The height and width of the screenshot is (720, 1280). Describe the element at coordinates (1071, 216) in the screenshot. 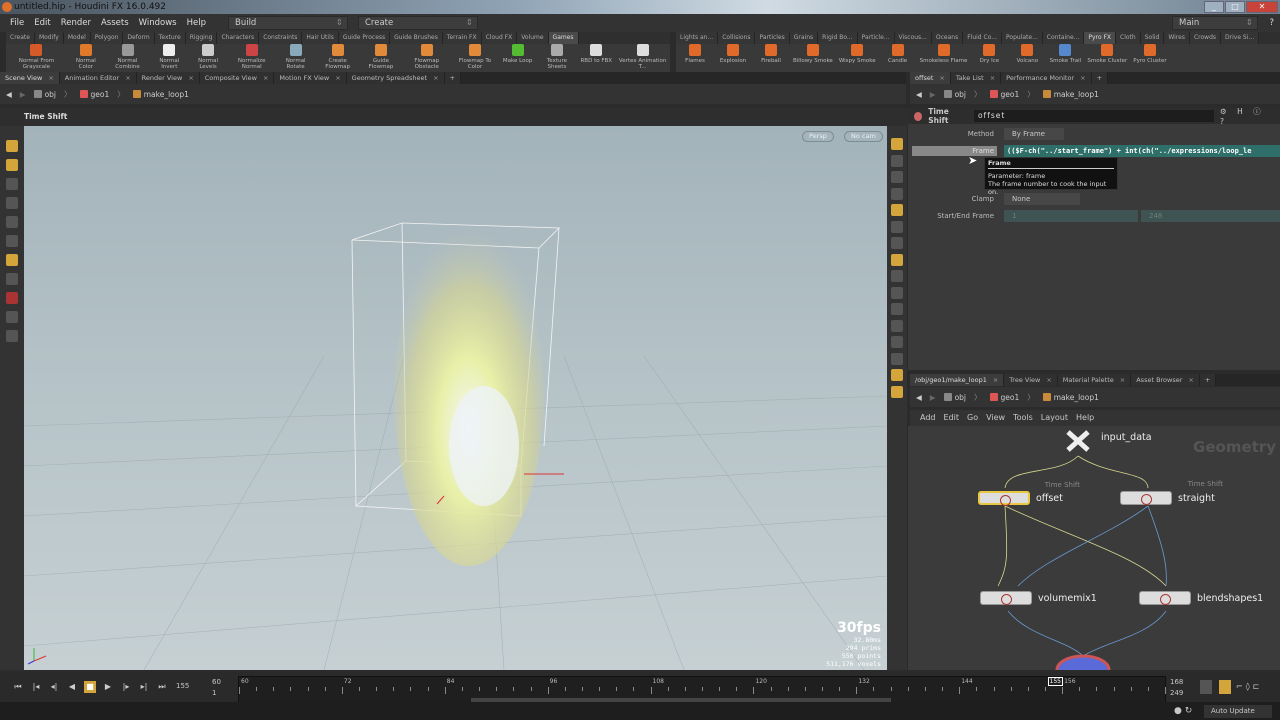

I see `start-frame-field: 1` at that location.